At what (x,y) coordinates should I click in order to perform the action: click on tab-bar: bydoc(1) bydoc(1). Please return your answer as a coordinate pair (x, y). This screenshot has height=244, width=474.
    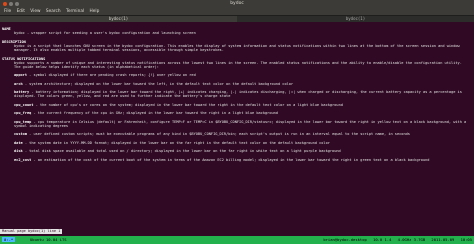
    Looking at the image, I should click on (237, 19).